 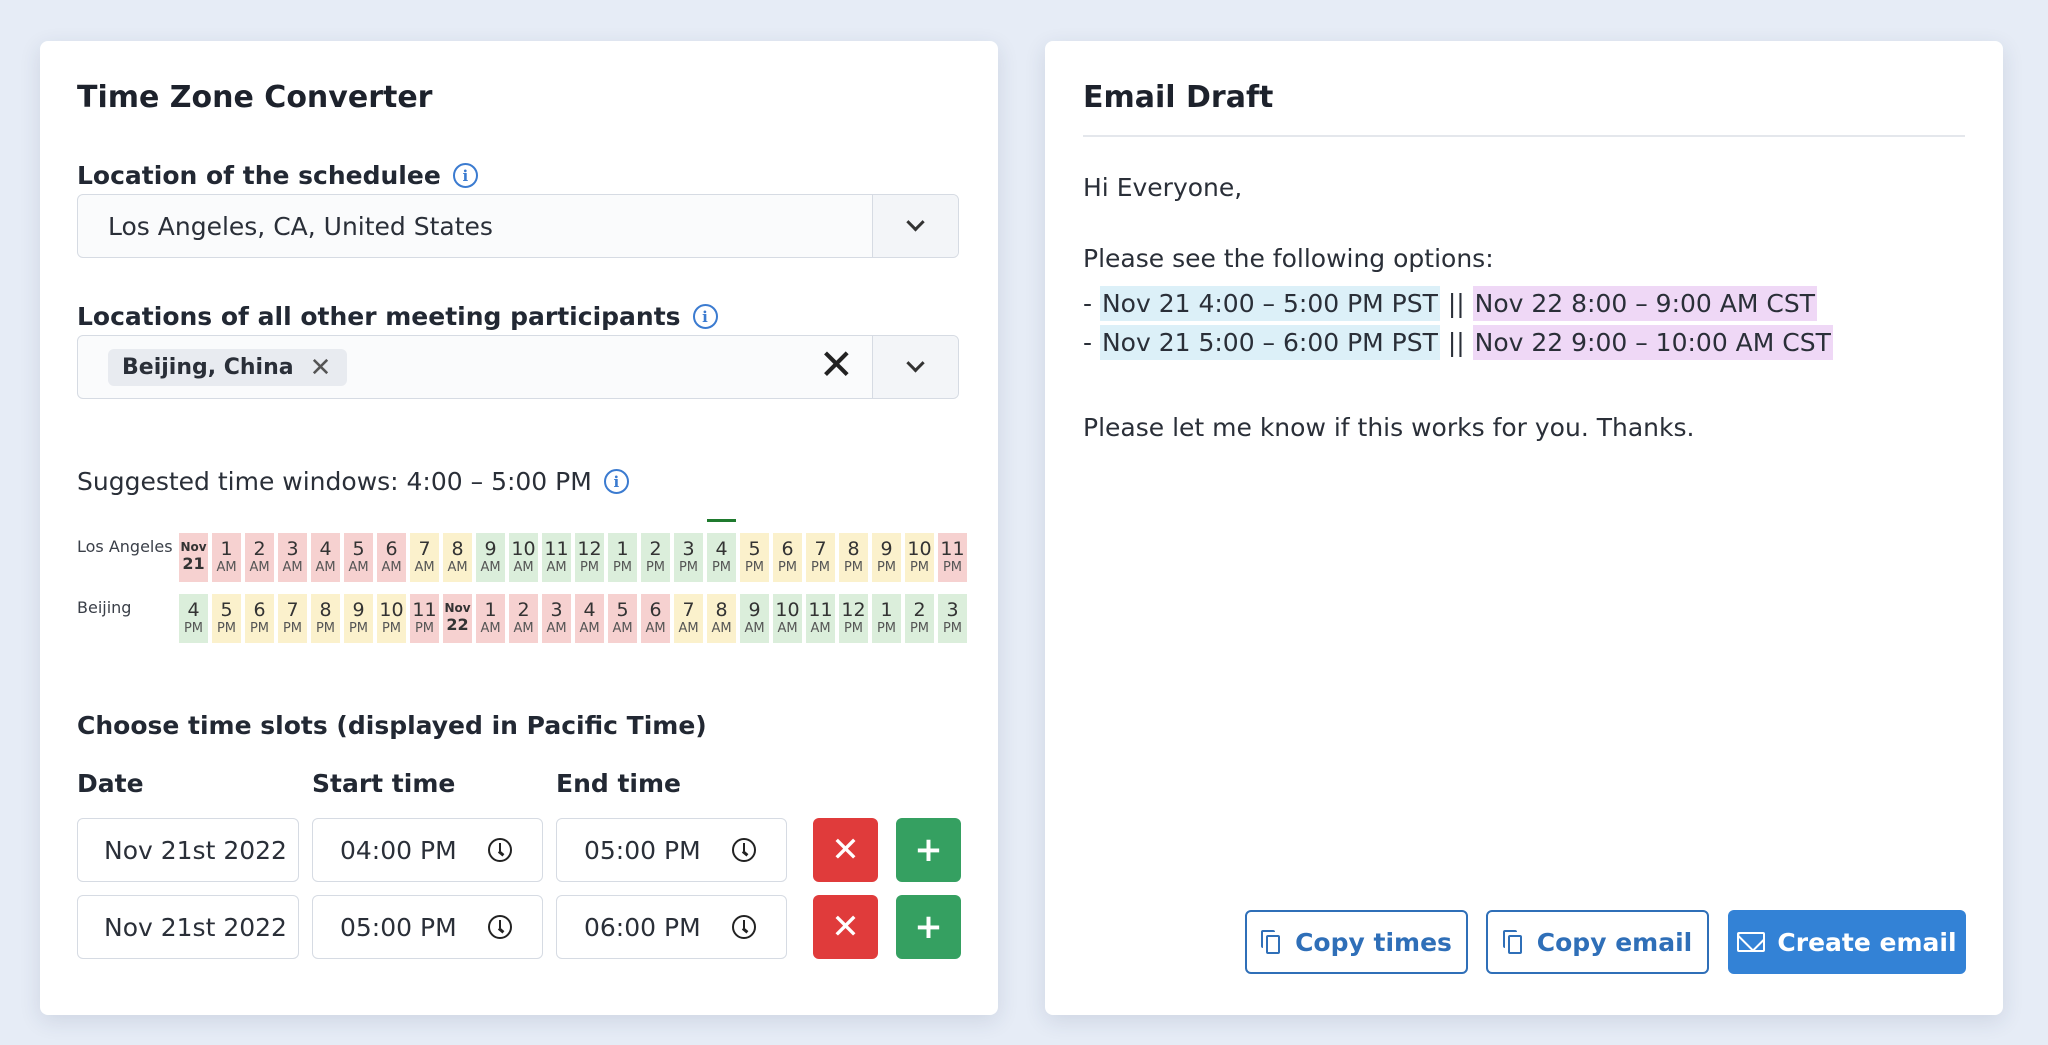 What do you see at coordinates (1847, 942) in the screenshot?
I see `create-email-button: Create email` at bounding box center [1847, 942].